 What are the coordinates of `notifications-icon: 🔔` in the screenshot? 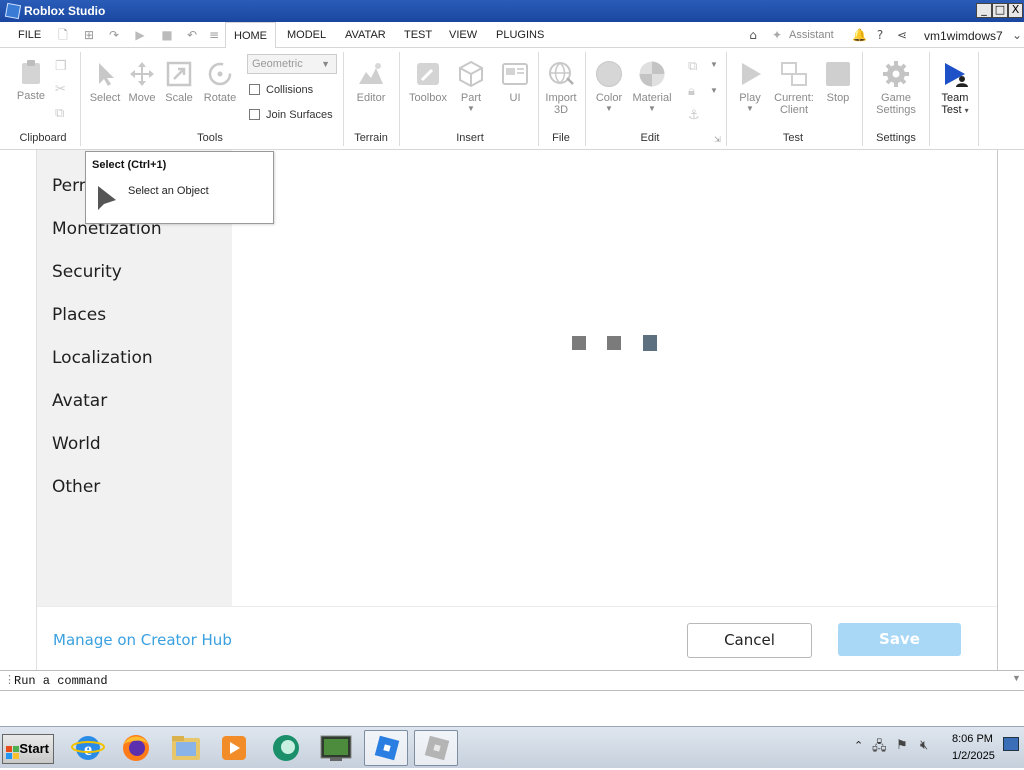 It's located at (859, 35).